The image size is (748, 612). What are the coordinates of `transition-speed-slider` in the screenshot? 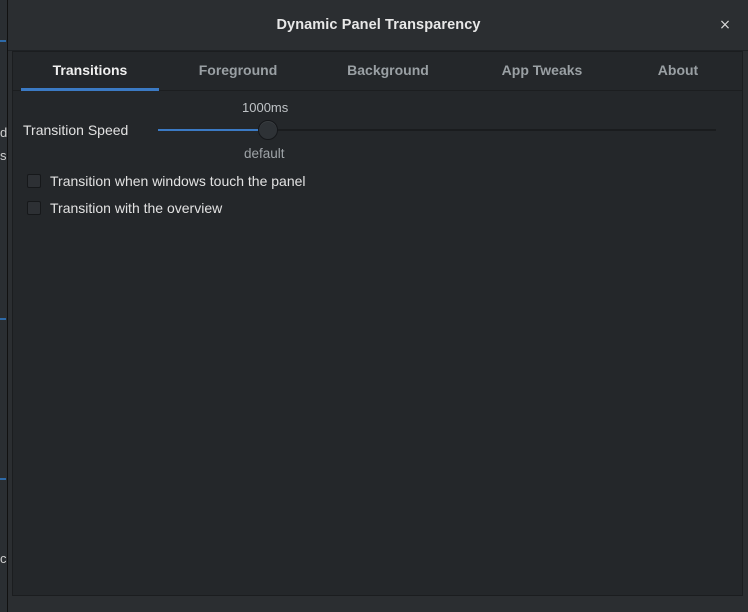 It's located at (437, 130).